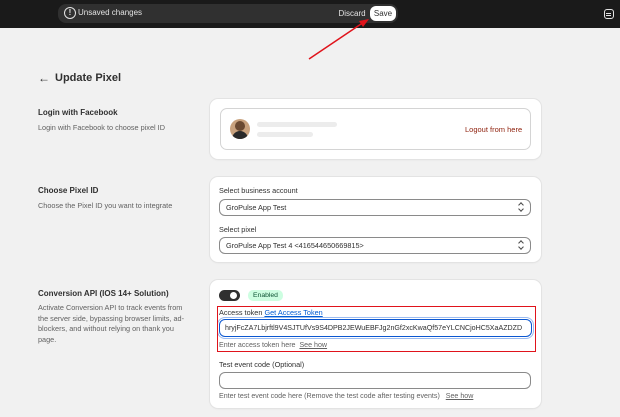 The width and height of the screenshot is (620, 417). Describe the element at coordinates (68, 190) in the screenshot. I see `pixel-section-title: Choose Pixel ID` at that location.